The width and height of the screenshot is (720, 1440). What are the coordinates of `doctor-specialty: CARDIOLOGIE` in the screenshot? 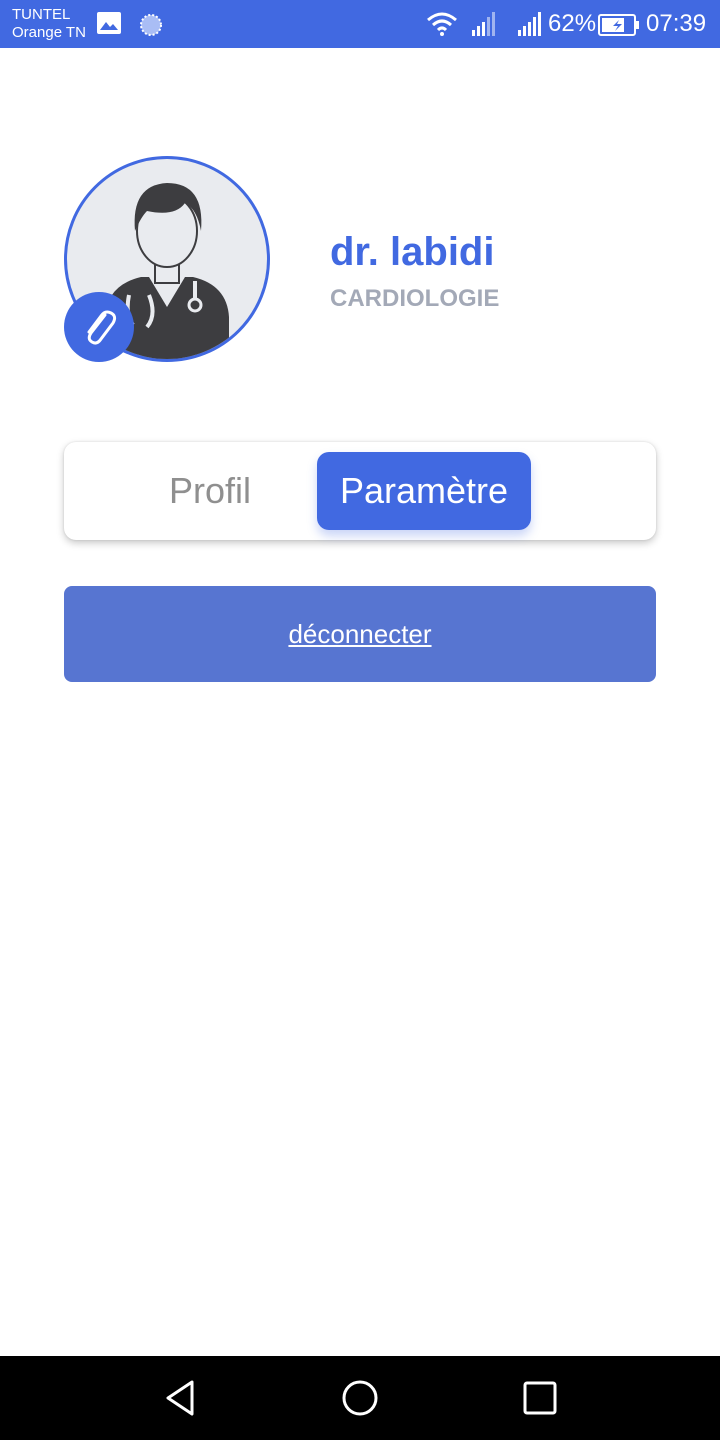 It's located at (415, 298).